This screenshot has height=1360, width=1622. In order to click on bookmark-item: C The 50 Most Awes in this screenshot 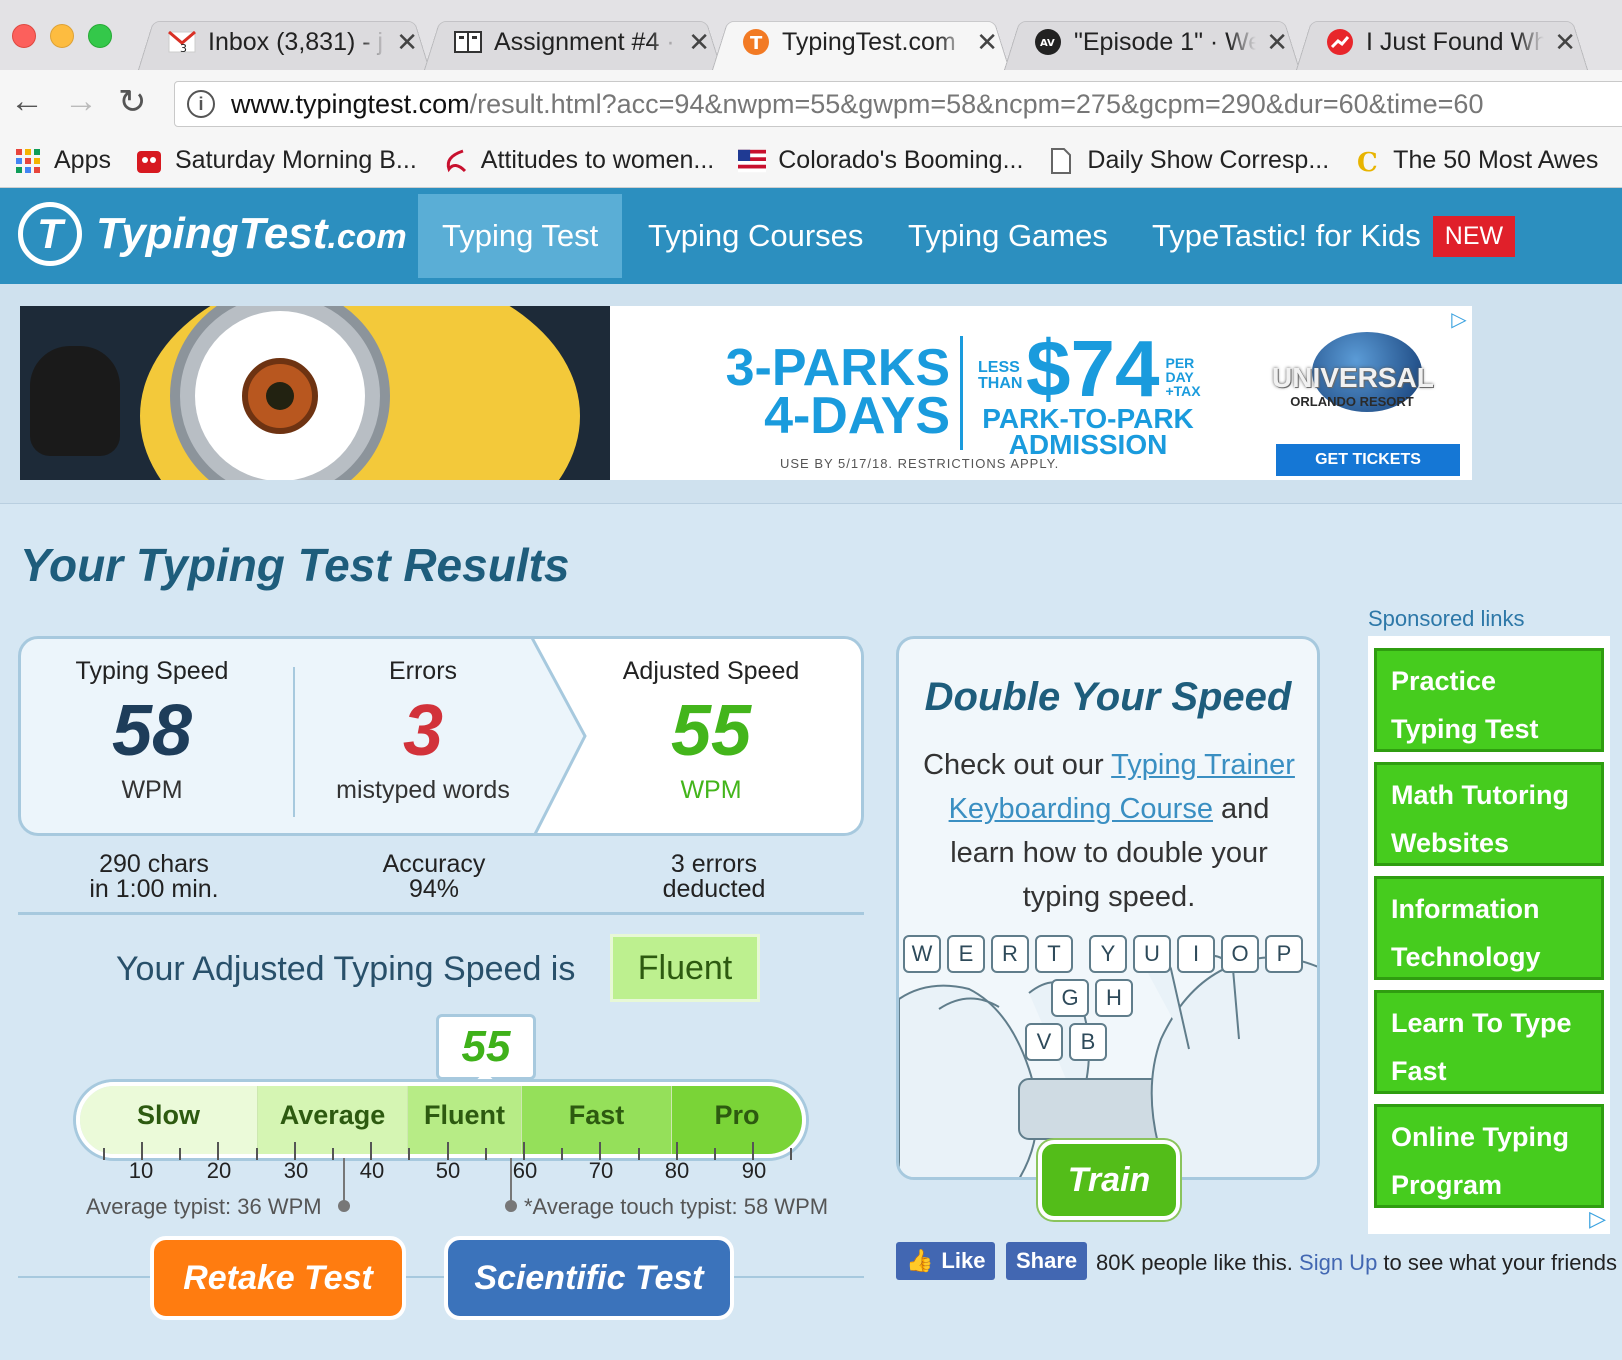, I will do `click(1475, 160)`.